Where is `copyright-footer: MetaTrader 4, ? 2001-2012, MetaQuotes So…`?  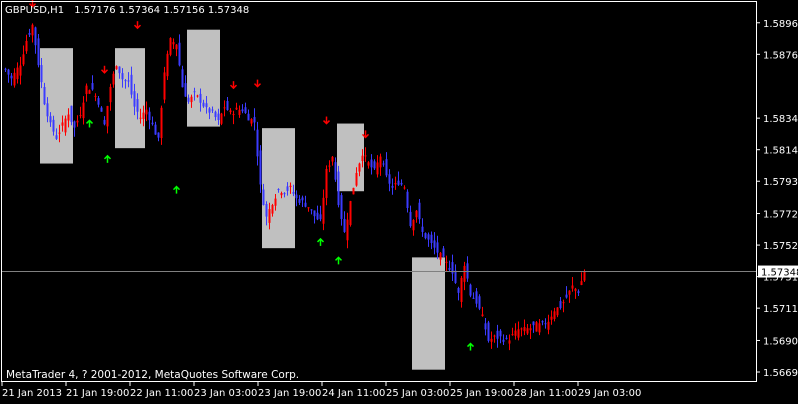
copyright-footer: MetaTrader 4, ? 2001-2012, MetaQuotes So… is located at coordinates (152, 375).